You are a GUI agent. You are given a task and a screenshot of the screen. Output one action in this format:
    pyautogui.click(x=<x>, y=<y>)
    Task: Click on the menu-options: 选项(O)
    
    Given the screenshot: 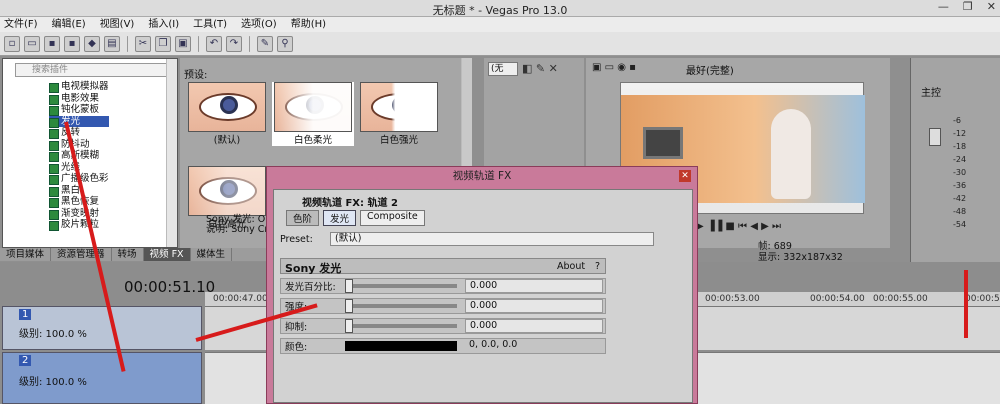 What is the action you would take?
    pyautogui.click(x=259, y=24)
    